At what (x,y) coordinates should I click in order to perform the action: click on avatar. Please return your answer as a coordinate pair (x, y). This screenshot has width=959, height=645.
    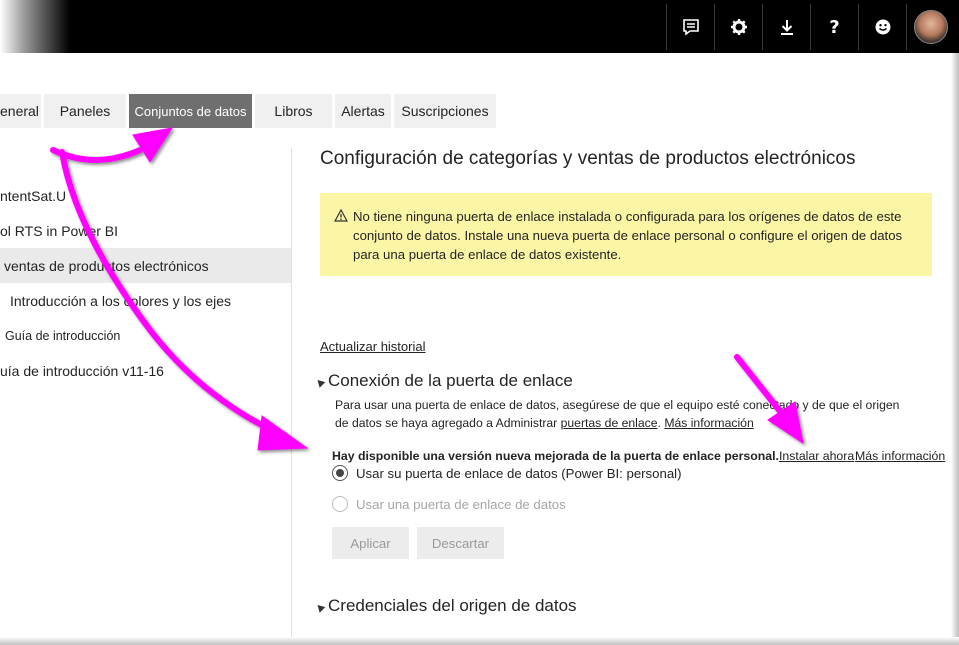
    Looking at the image, I should click on (930, 27).